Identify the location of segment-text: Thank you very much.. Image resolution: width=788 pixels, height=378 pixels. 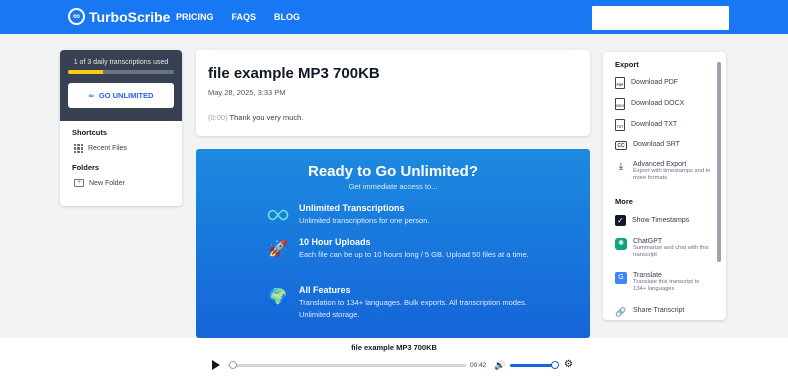
(266, 117).